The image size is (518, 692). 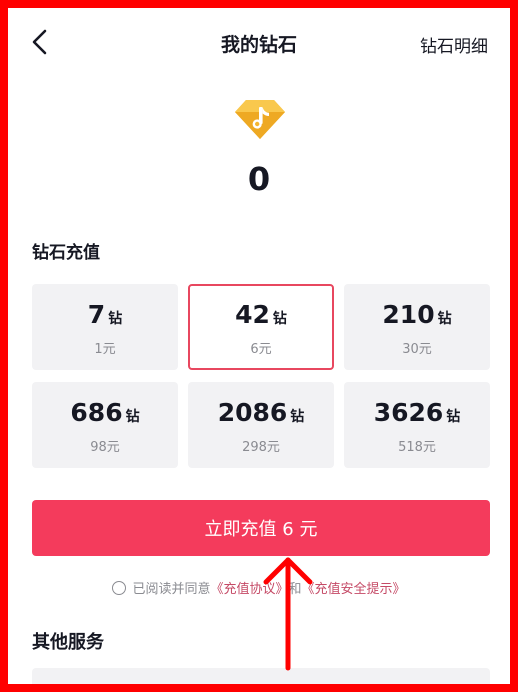 I want to click on package-price: 1元, so click(x=105, y=349).